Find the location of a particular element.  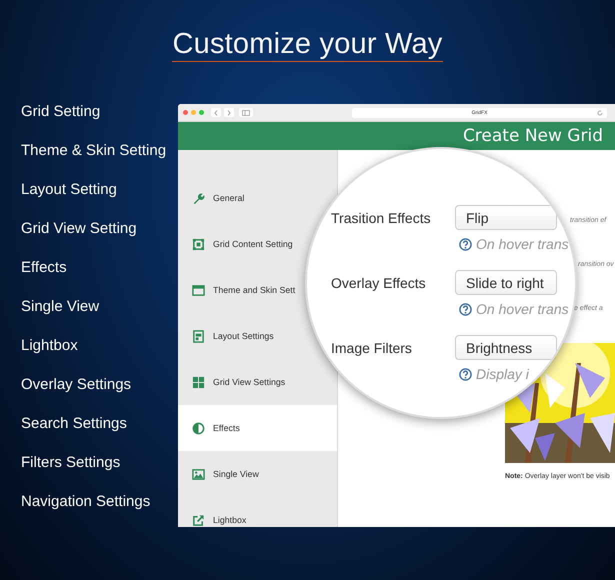

chevron-right-icon is located at coordinates (229, 113).